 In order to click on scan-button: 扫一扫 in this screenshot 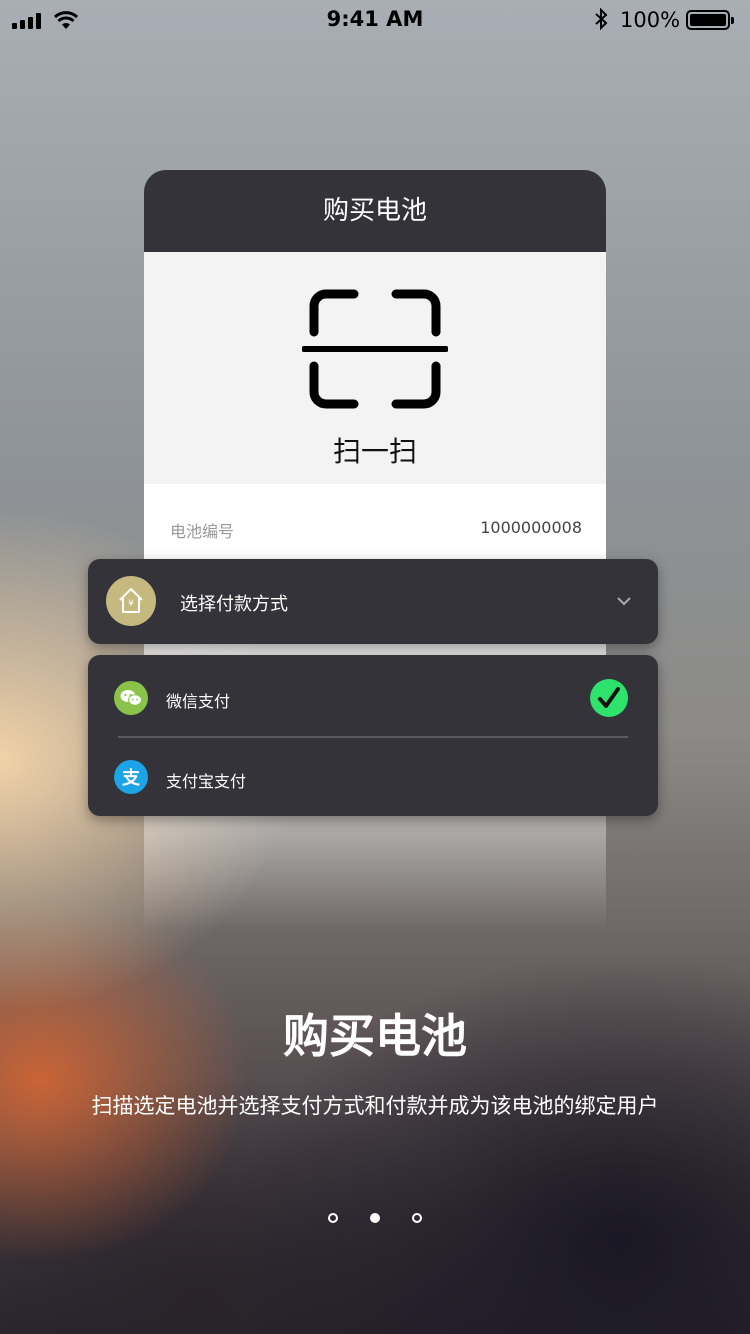, I will do `click(375, 368)`.